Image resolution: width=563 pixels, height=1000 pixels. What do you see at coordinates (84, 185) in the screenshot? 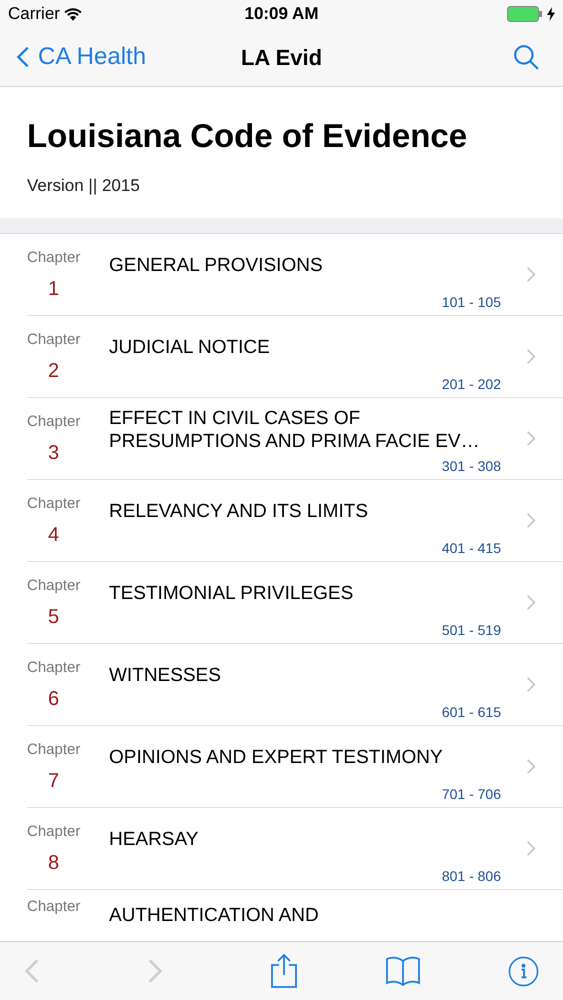
I see `version-label: Version || 2015` at bounding box center [84, 185].